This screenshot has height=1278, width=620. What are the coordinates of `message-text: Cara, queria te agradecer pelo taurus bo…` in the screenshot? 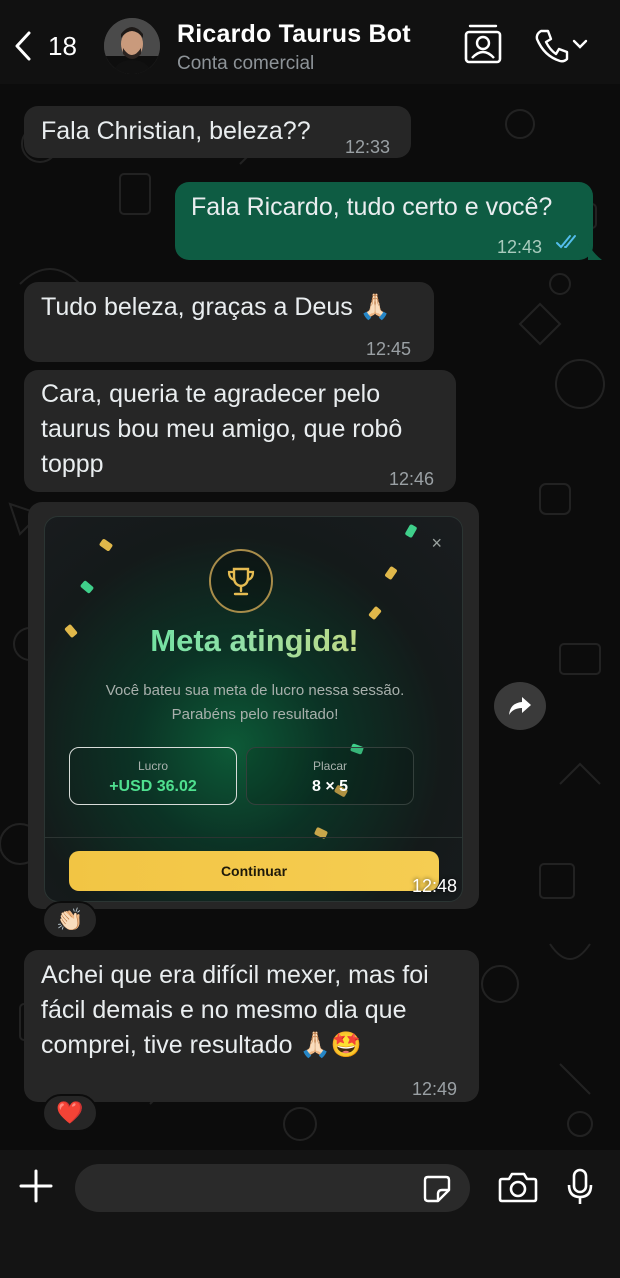 It's located at (222, 429).